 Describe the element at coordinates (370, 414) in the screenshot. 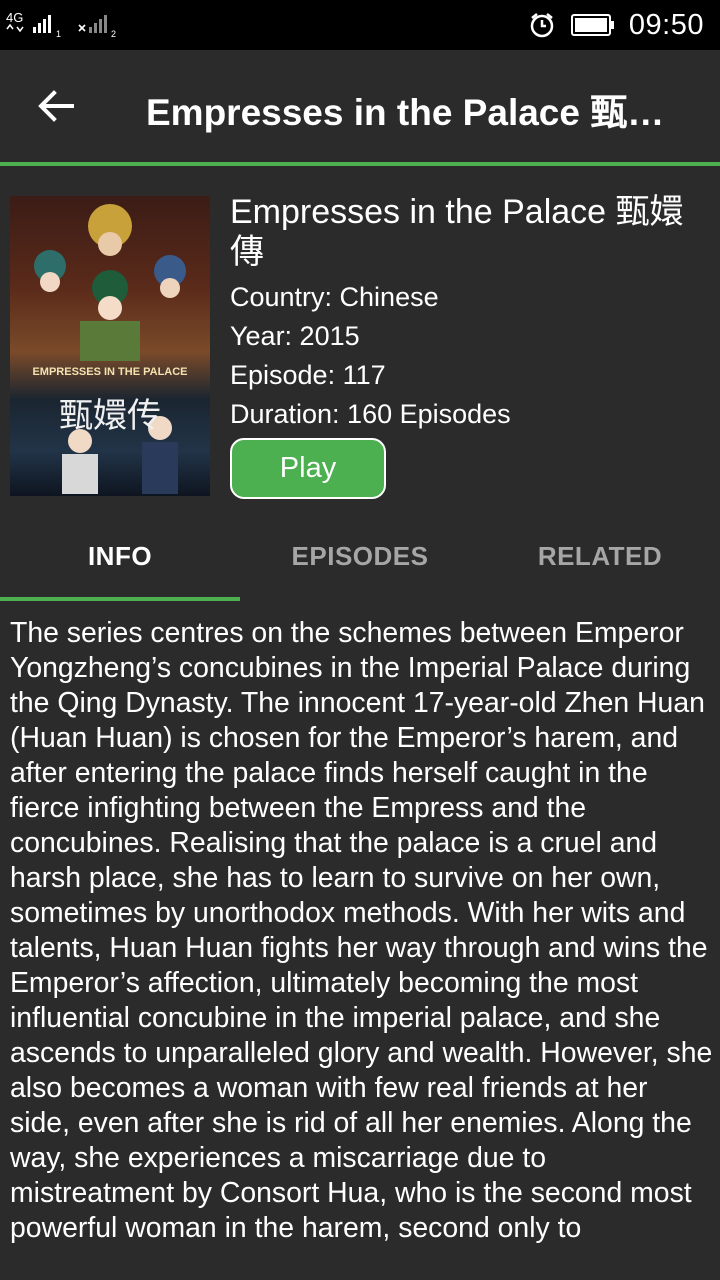

I see `duration-text: Duration: 160 Episodes` at that location.